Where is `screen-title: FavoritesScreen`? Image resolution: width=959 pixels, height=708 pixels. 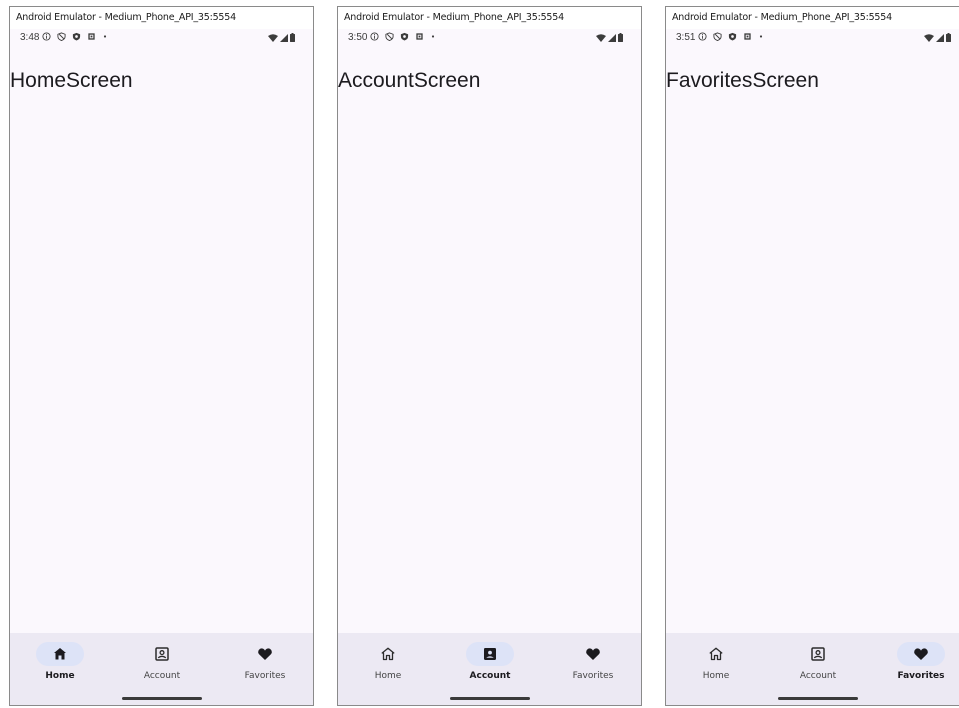
screen-title: FavoritesScreen is located at coordinates (742, 80).